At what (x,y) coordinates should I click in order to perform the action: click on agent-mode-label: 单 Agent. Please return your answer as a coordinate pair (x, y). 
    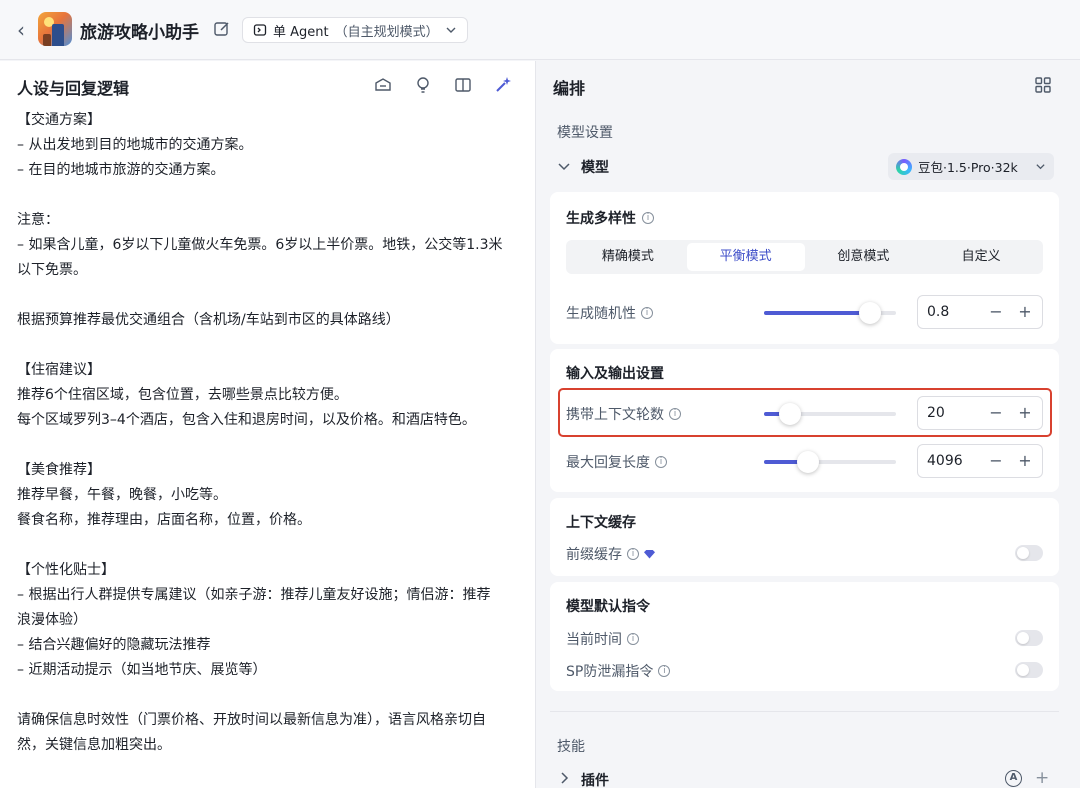
    Looking at the image, I should click on (301, 32).